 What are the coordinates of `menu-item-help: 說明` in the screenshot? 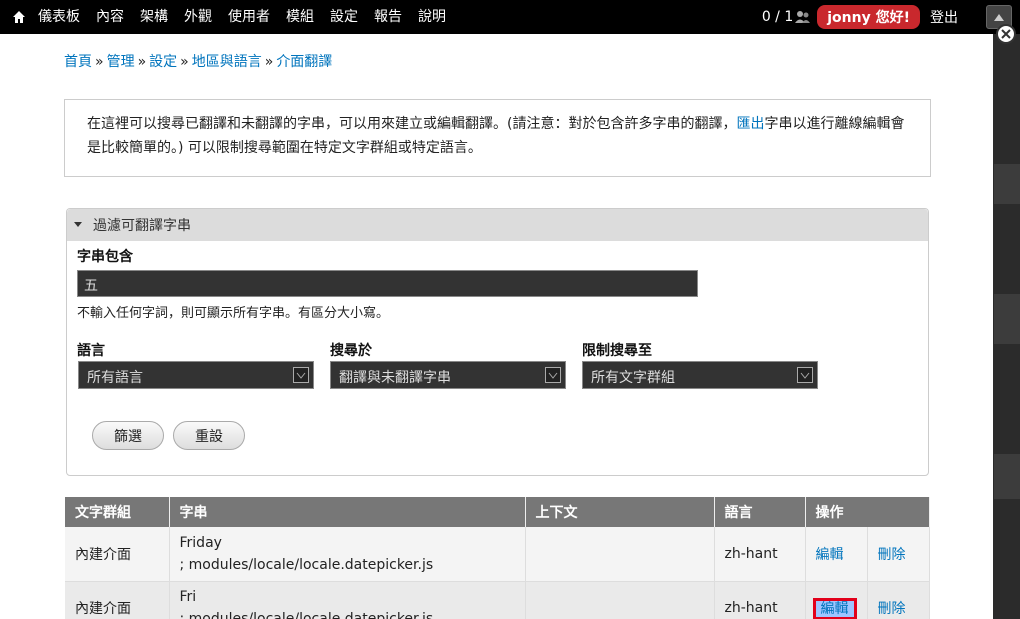 It's located at (432, 17).